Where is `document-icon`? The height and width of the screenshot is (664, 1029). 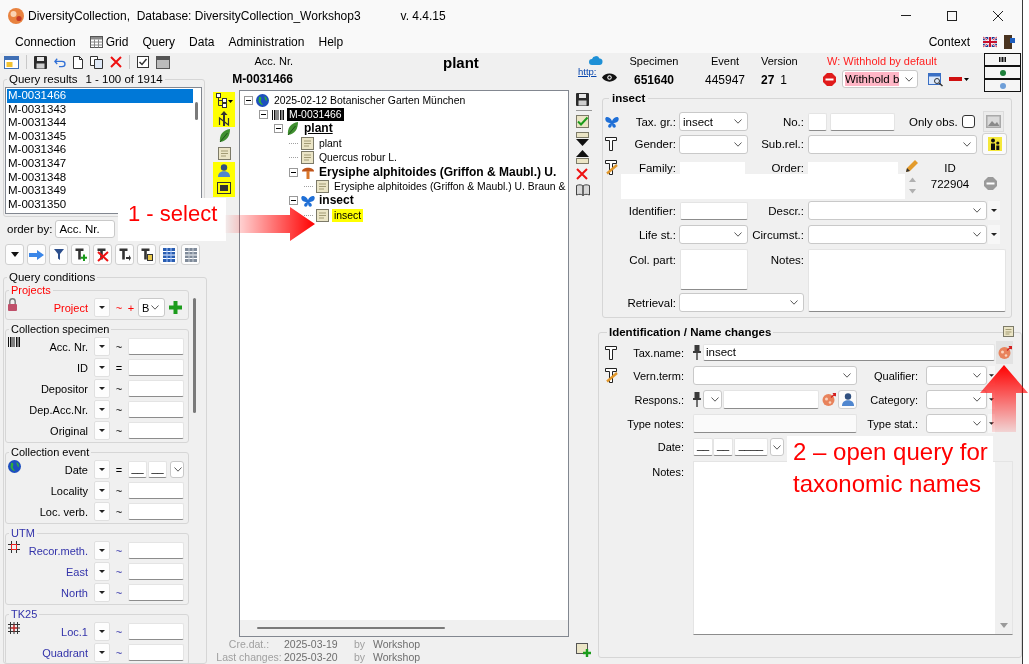
document-icon is located at coordinates (1008, 331).